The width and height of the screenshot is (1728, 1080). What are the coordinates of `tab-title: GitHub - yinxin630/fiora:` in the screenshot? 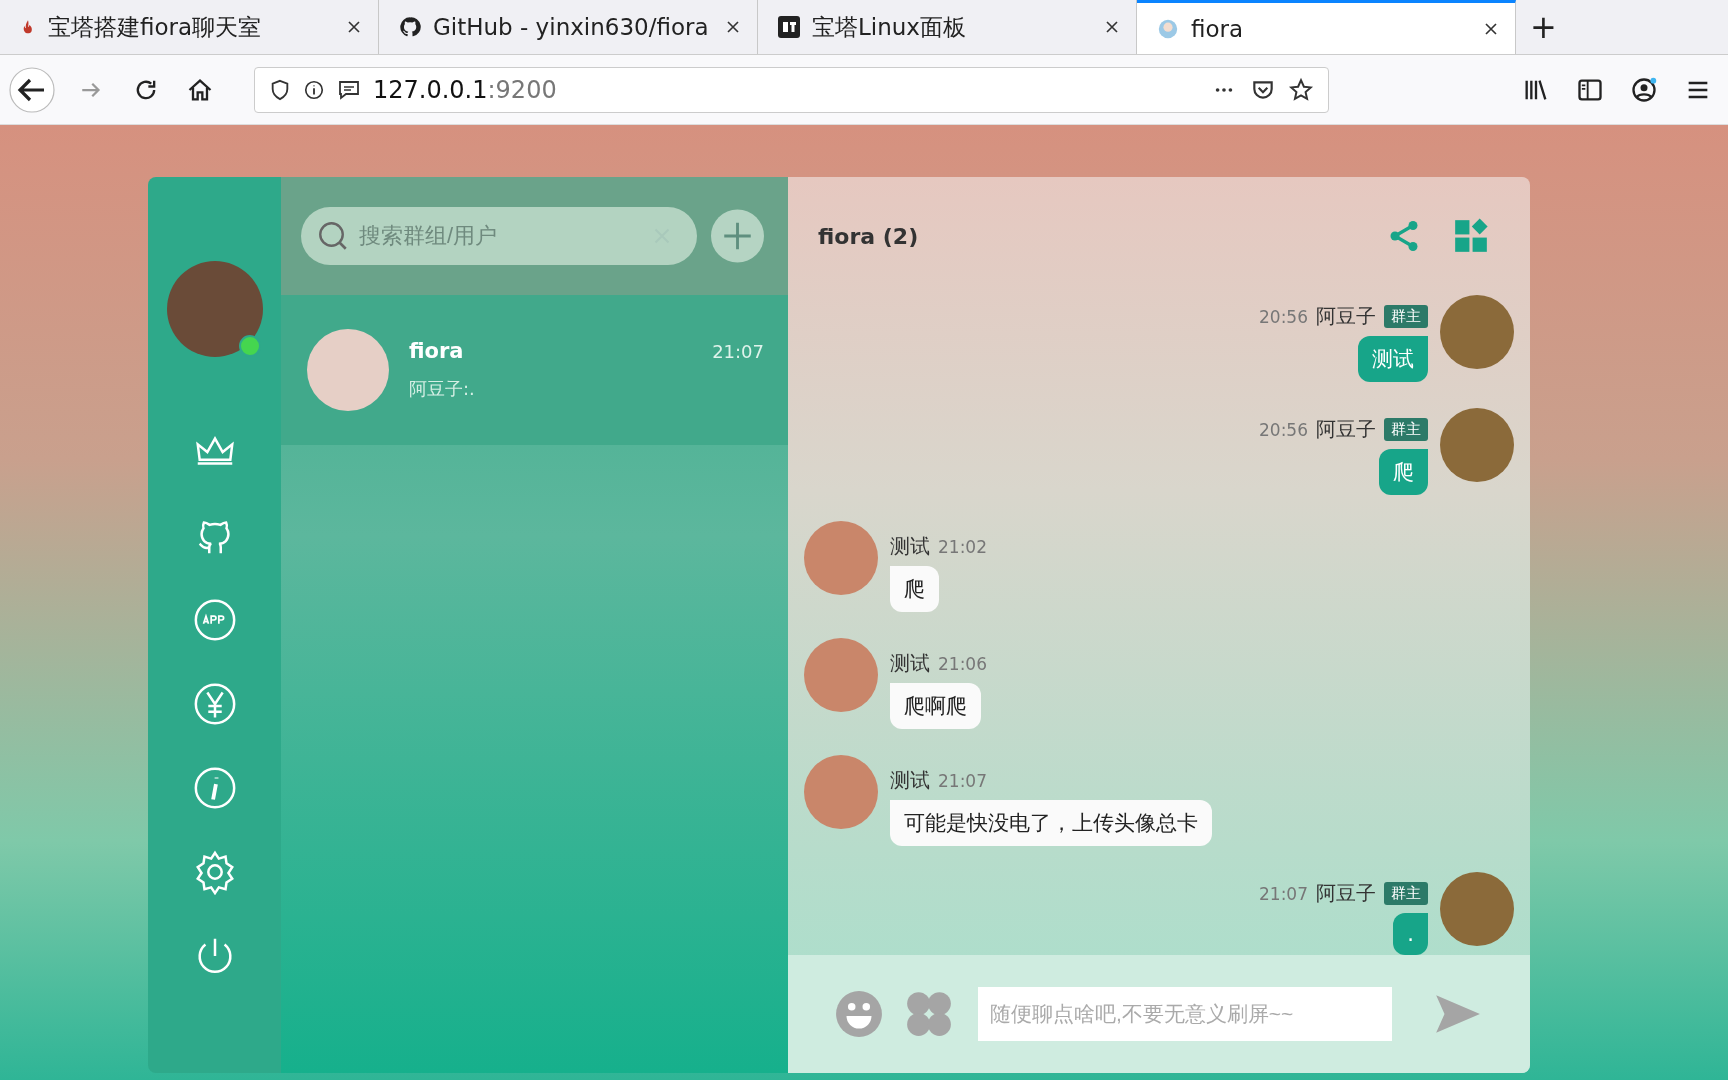 It's located at (572, 27).